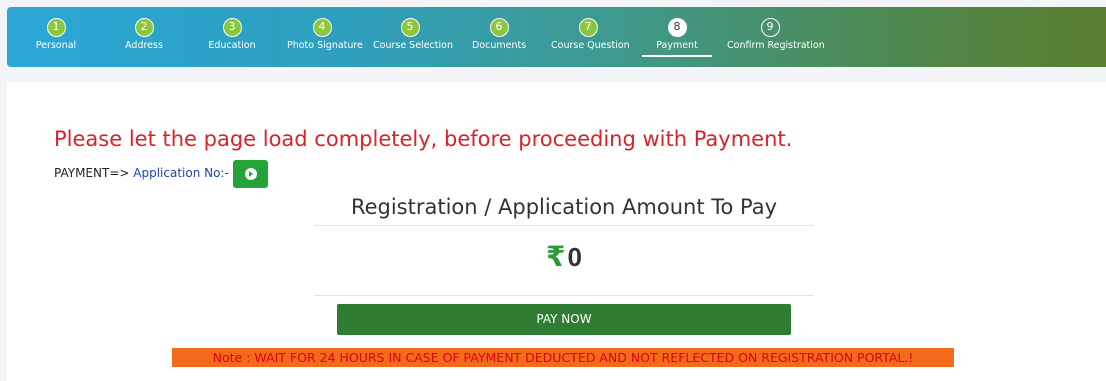 Image resolution: width=1106 pixels, height=381 pixels. What do you see at coordinates (677, 37) in the screenshot?
I see `step-payment: 8 Payment` at bounding box center [677, 37].